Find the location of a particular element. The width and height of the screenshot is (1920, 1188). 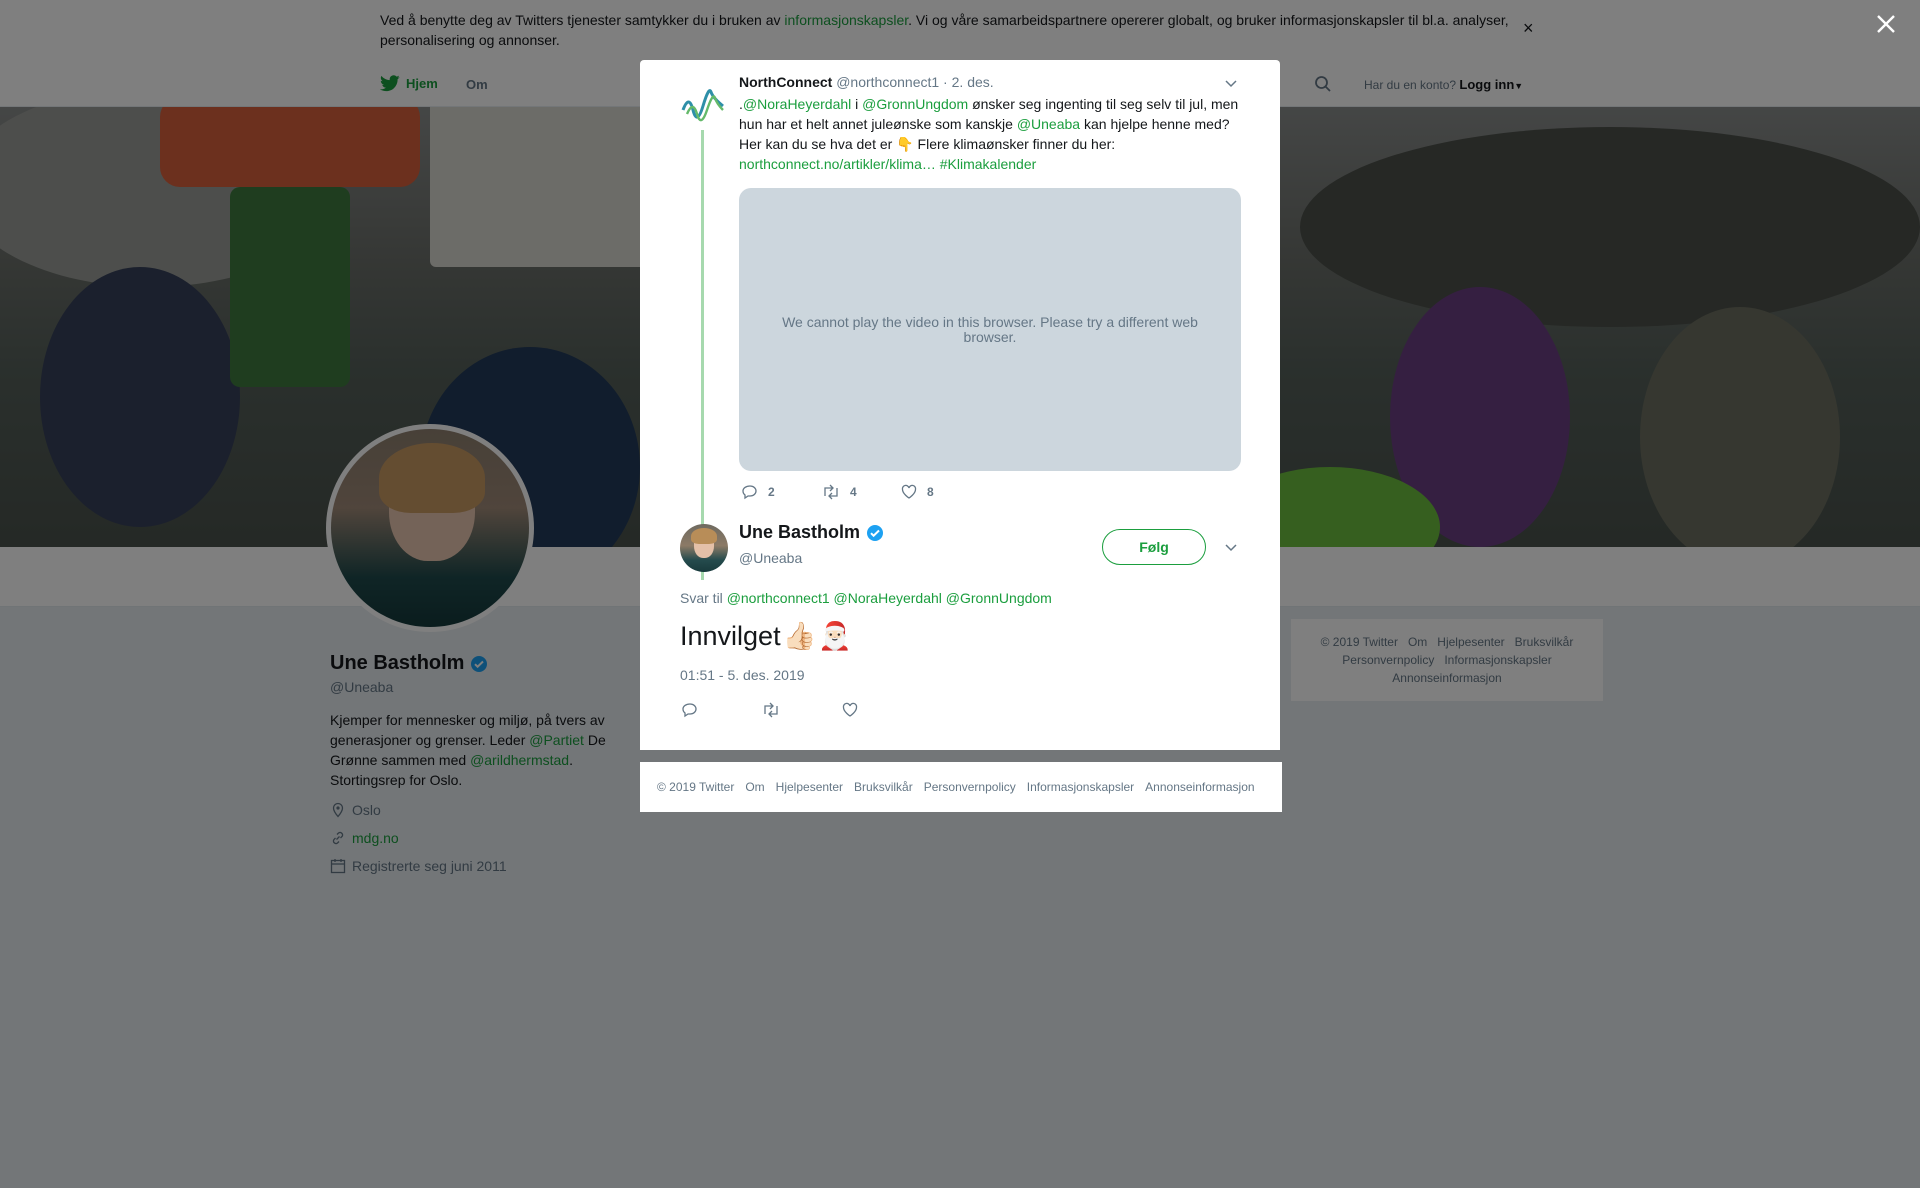

reply-count: 2 is located at coordinates (771, 492).